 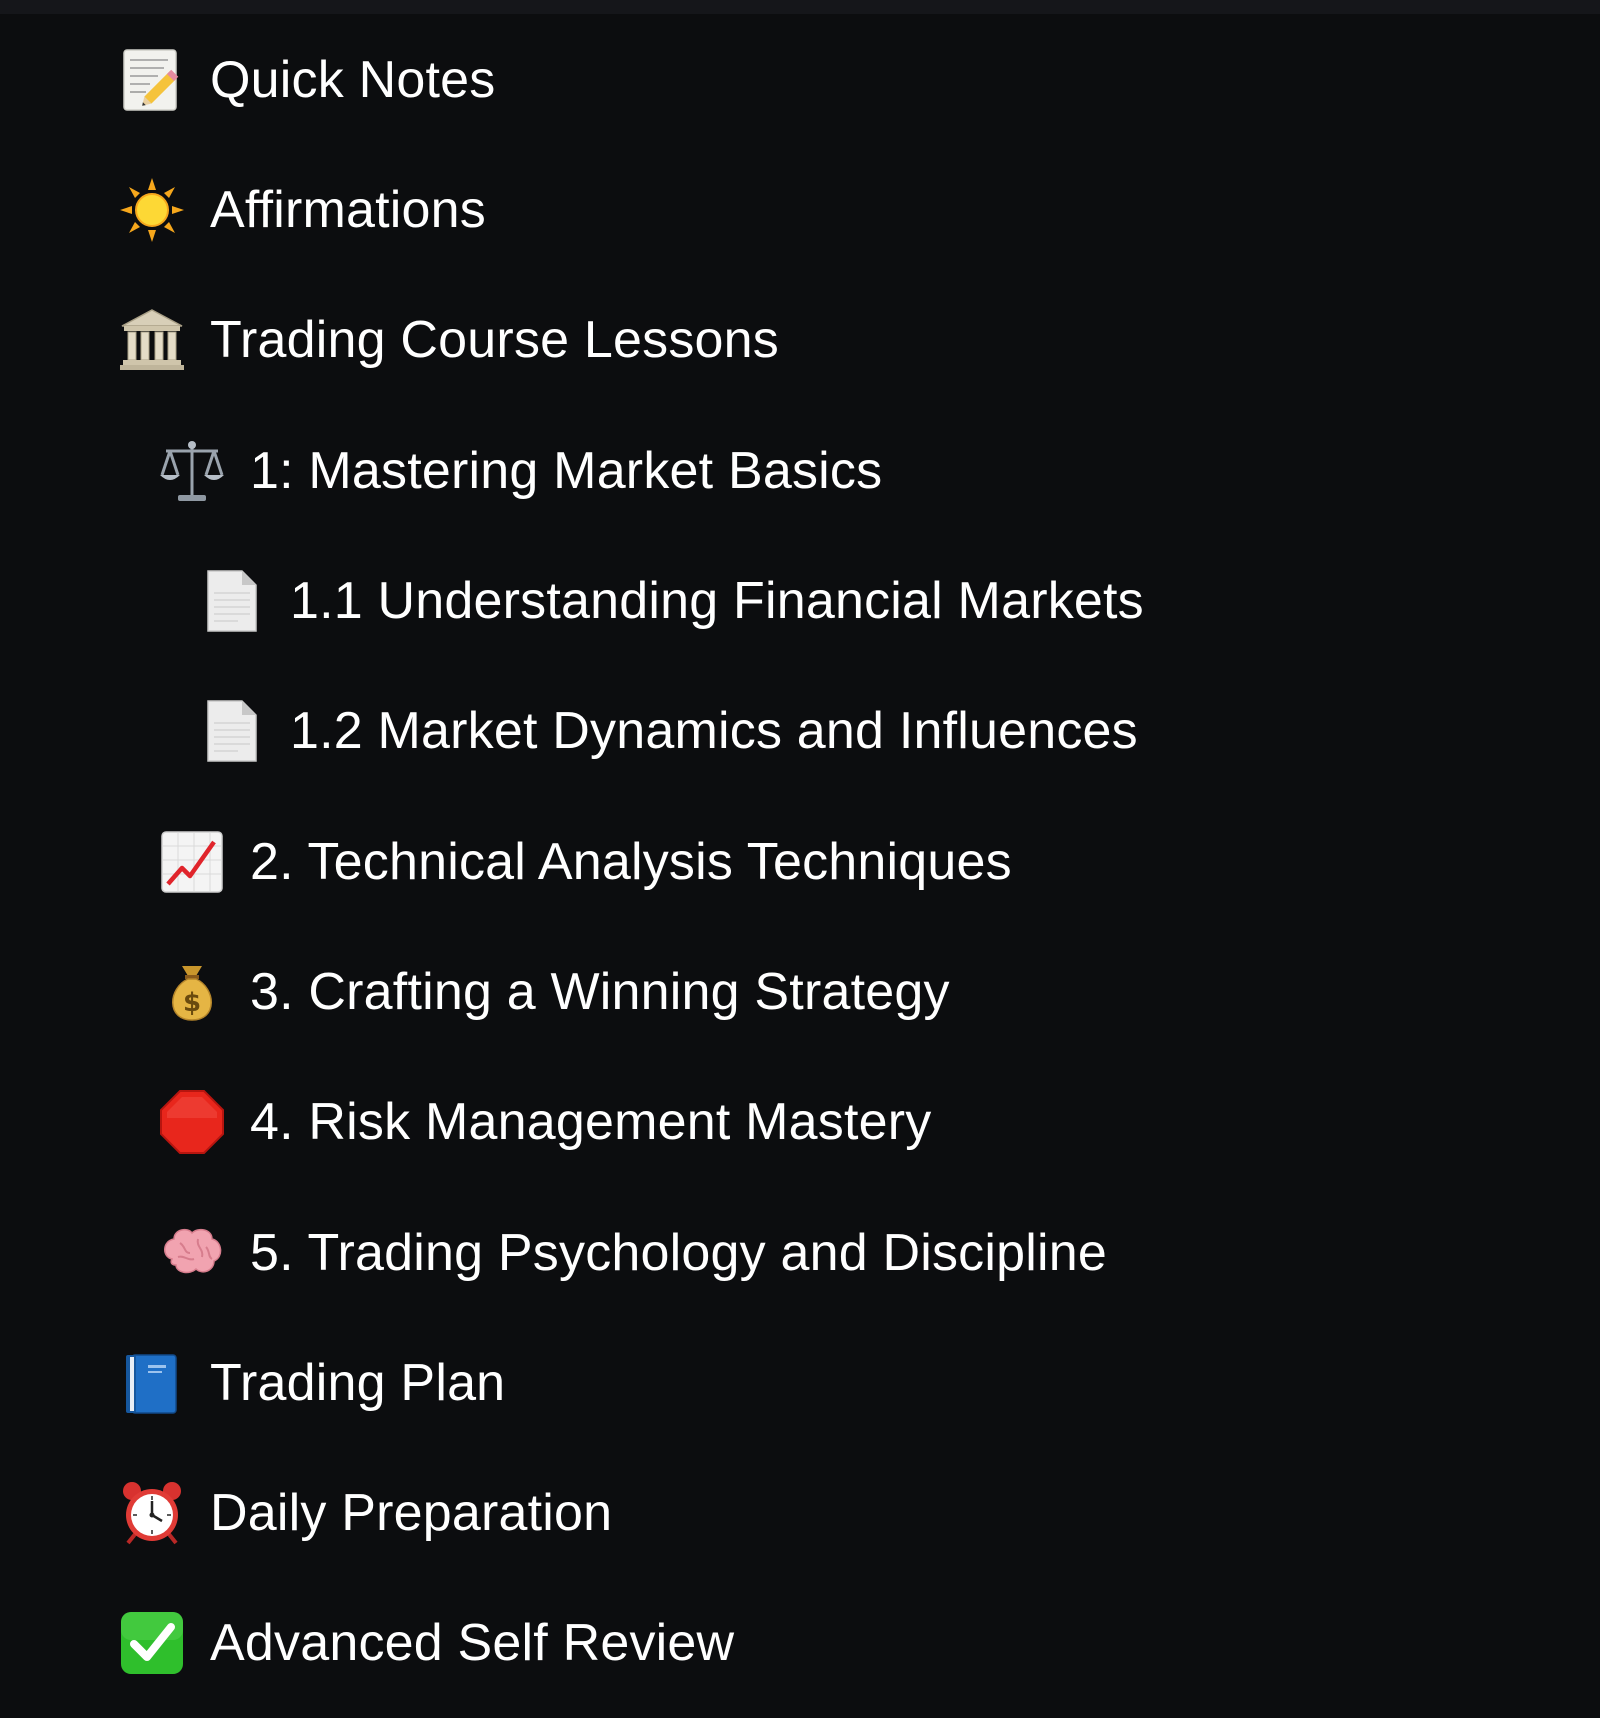 I want to click on alarm-clock-icon, so click(x=152, y=1513).